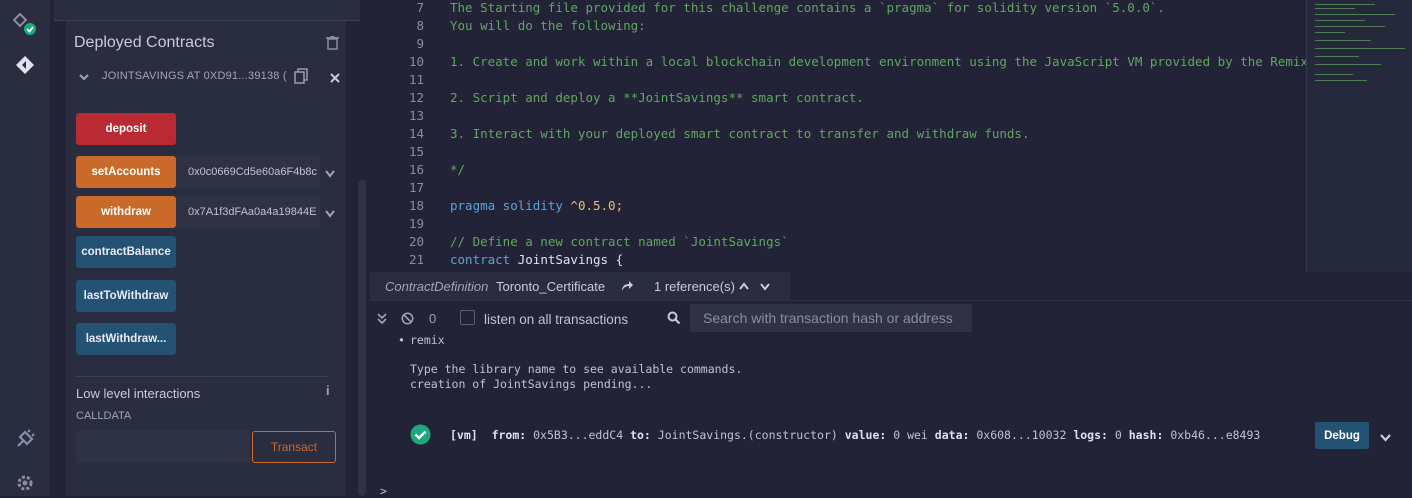 The height and width of the screenshot is (498, 1412). Describe the element at coordinates (1021, 435) in the screenshot. I see `data-value: 0x608...10032` at that location.